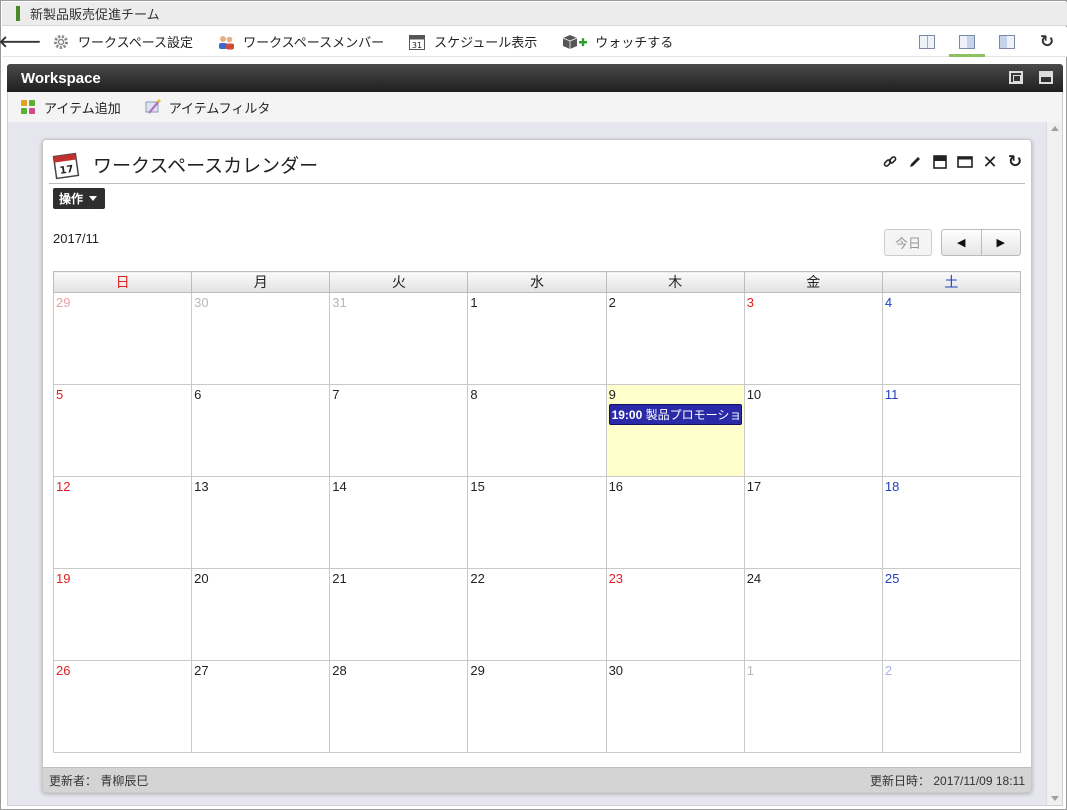 The height and width of the screenshot is (810, 1067). I want to click on refresh-button: ↻, so click(1047, 42).